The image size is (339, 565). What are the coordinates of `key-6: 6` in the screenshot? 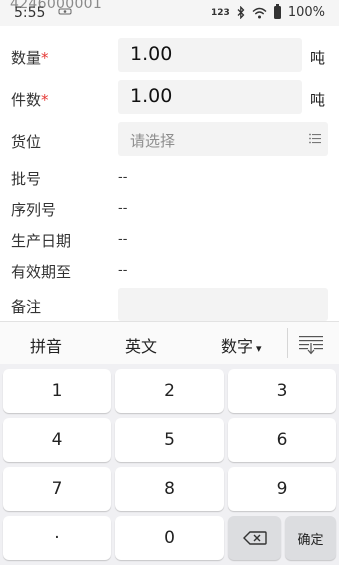 It's located at (282, 440).